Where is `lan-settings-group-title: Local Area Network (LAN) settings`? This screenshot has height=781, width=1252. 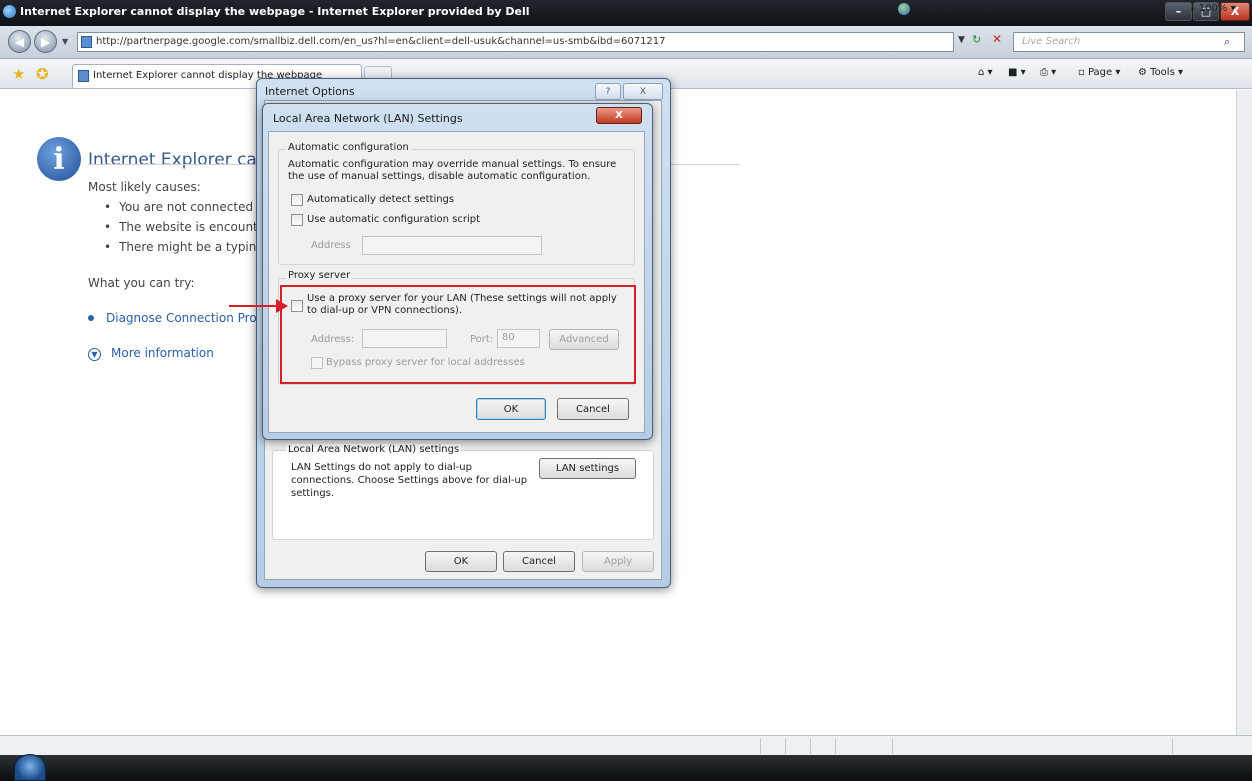 lan-settings-group-title: Local Area Network (LAN) settings is located at coordinates (374, 449).